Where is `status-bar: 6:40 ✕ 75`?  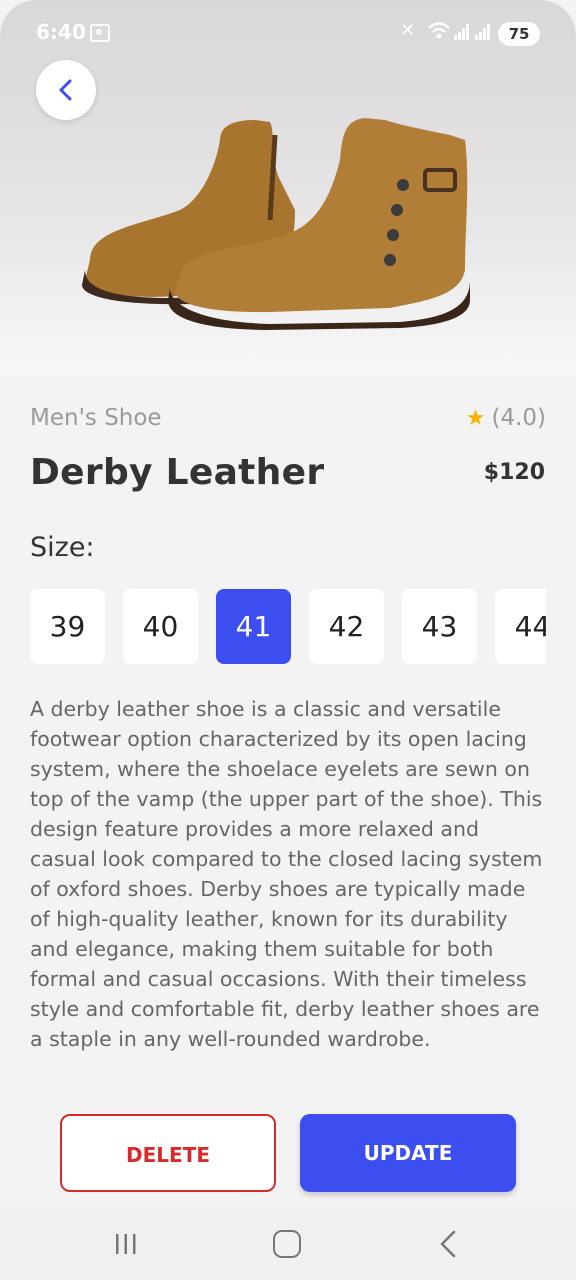
status-bar: 6:40 ✕ 75 is located at coordinates (288, 33).